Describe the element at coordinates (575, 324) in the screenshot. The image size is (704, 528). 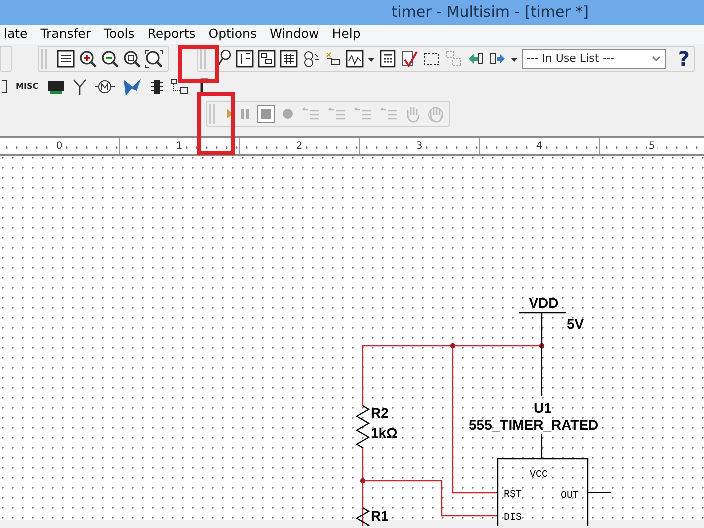
I see `supply-value: 5V` at that location.